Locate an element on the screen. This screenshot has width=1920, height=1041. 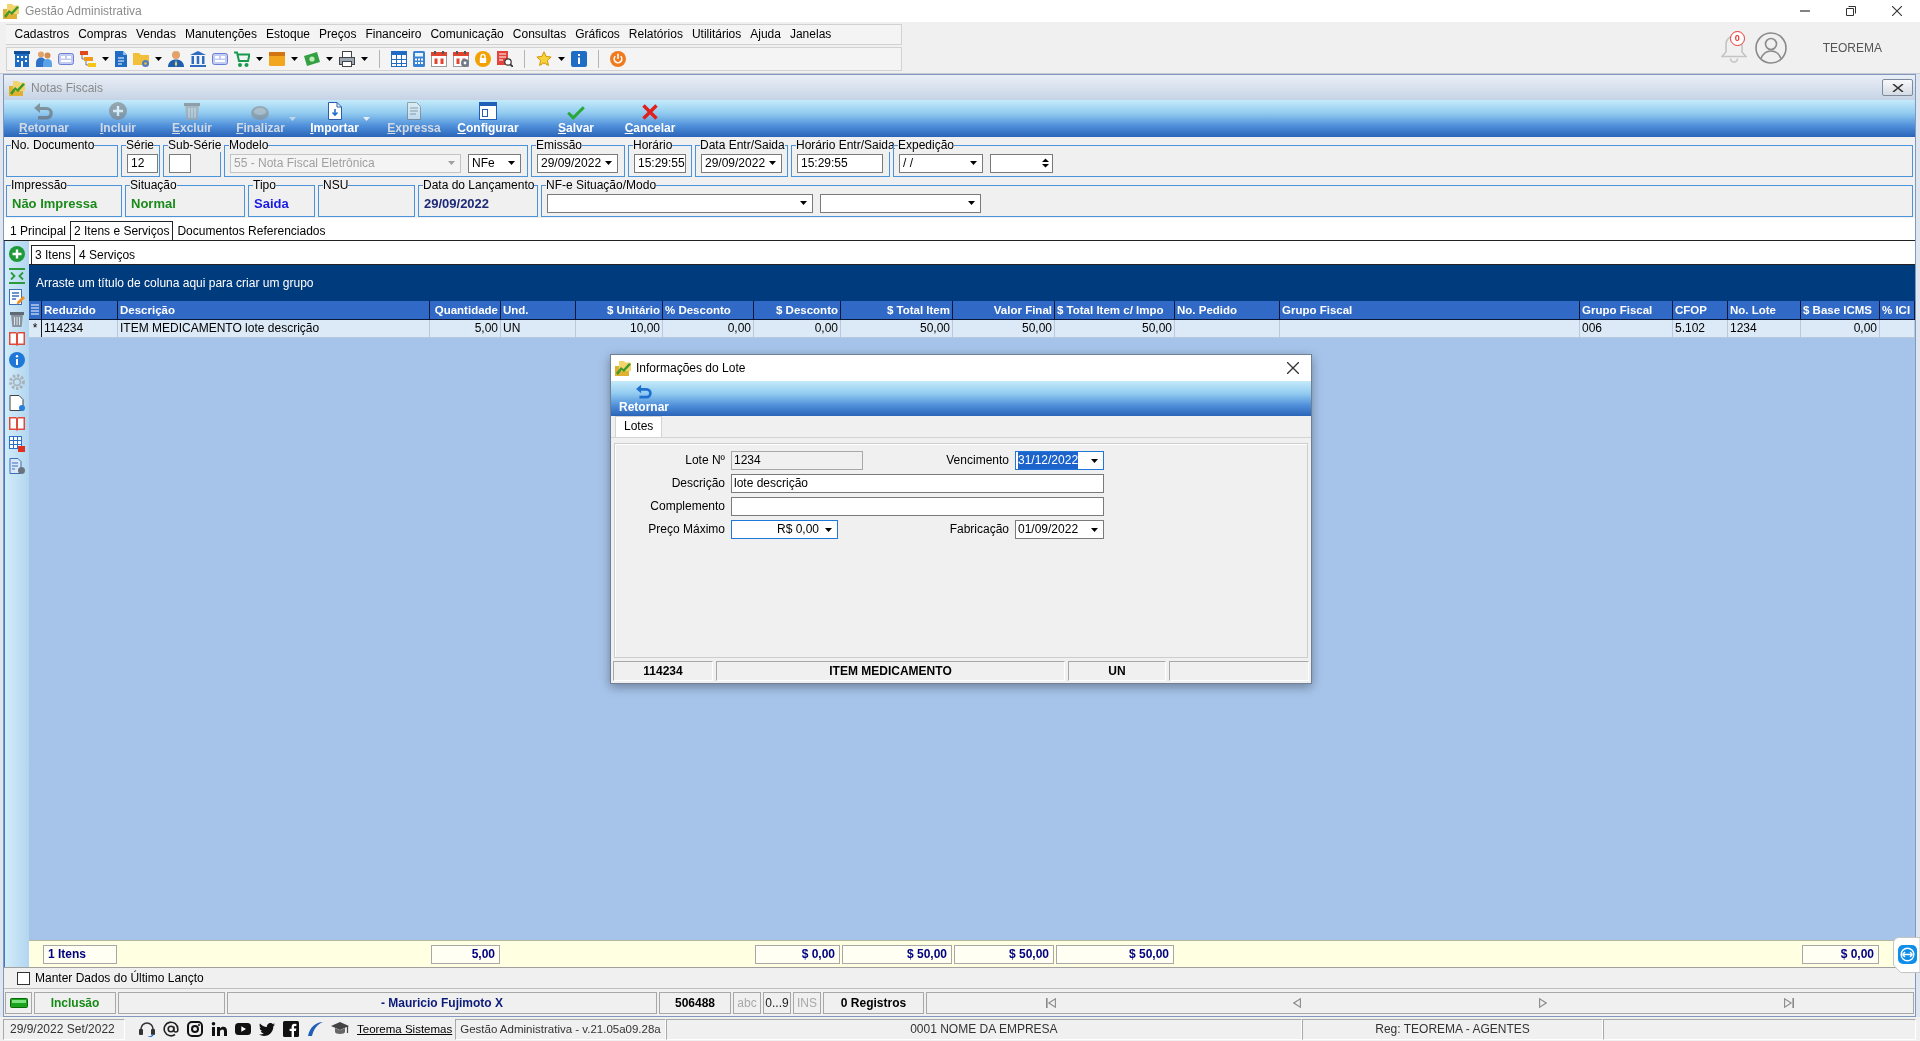
calculator-icon is located at coordinates (419, 59).